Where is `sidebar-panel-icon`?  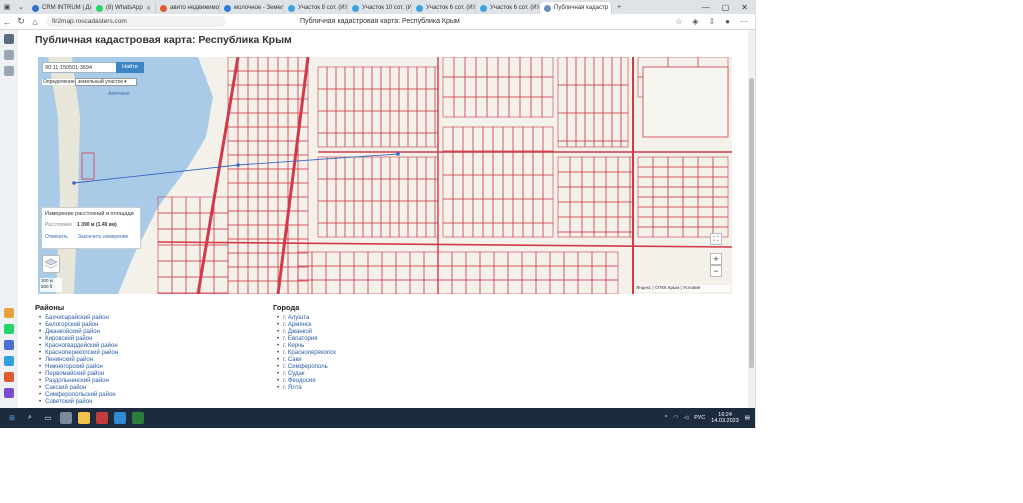
sidebar-panel-icon is located at coordinates (9, 39).